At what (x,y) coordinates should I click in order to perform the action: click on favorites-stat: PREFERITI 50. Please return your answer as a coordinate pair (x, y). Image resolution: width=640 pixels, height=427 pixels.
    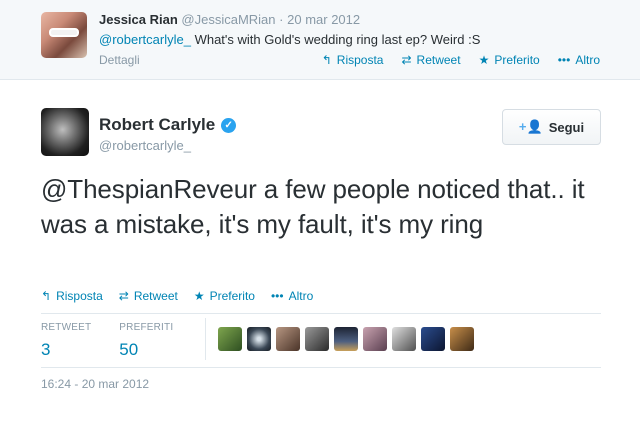
    Looking at the image, I should click on (146, 341).